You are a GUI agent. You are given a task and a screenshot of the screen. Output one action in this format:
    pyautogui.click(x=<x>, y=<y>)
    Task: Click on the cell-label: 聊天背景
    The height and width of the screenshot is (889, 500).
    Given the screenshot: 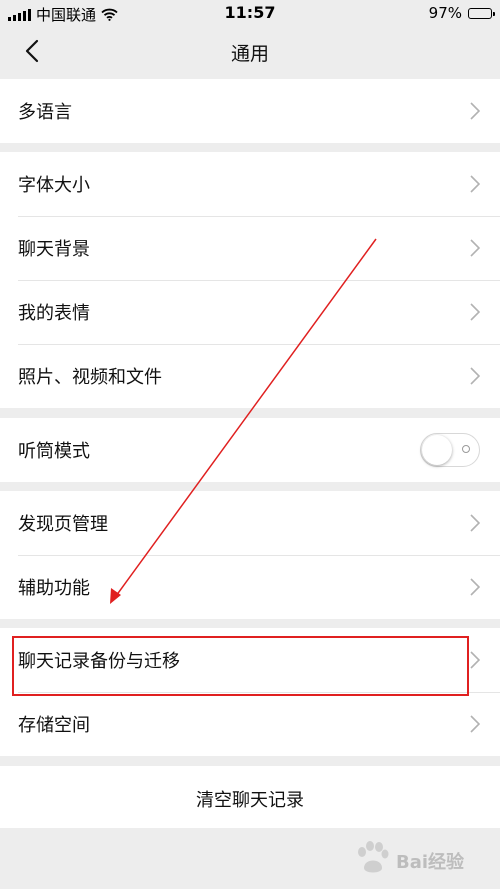 What is the action you would take?
    pyautogui.click(x=54, y=249)
    